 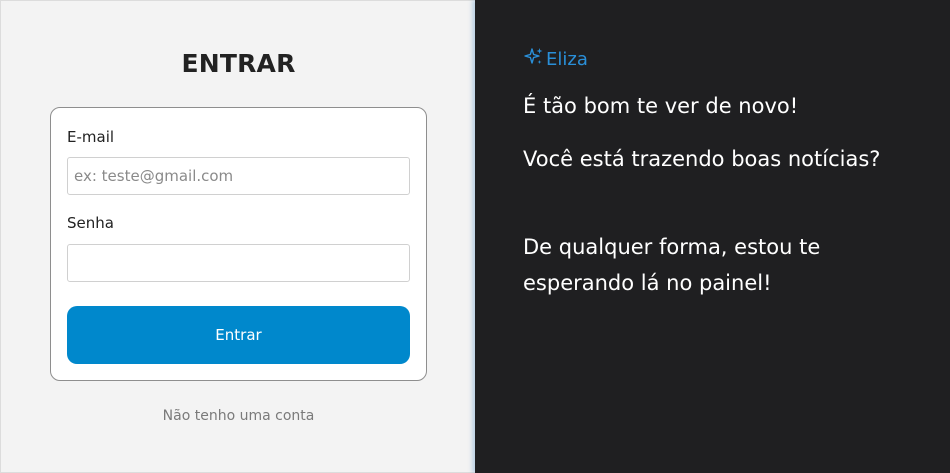 What do you see at coordinates (661, 106) in the screenshot?
I see `welcome-message: É tão bom te ver de novo!` at bounding box center [661, 106].